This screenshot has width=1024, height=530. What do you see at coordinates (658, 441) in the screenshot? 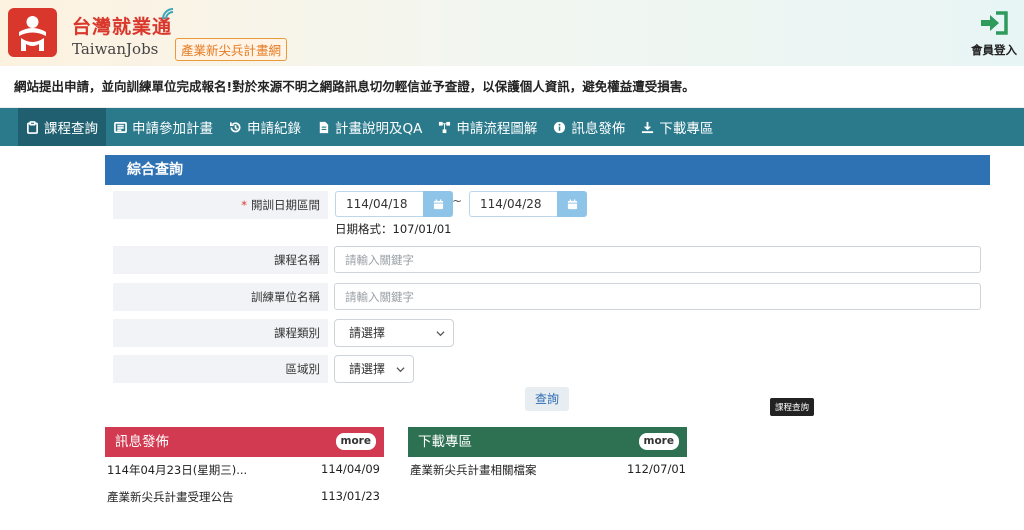
I see `downloads-more-button: more` at bounding box center [658, 441].